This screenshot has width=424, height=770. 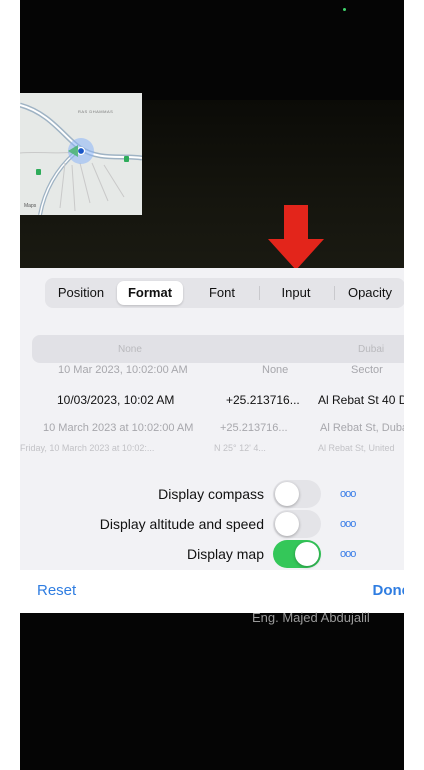 What do you see at coordinates (150, 293) in the screenshot?
I see `tab-format: Format` at bounding box center [150, 293].